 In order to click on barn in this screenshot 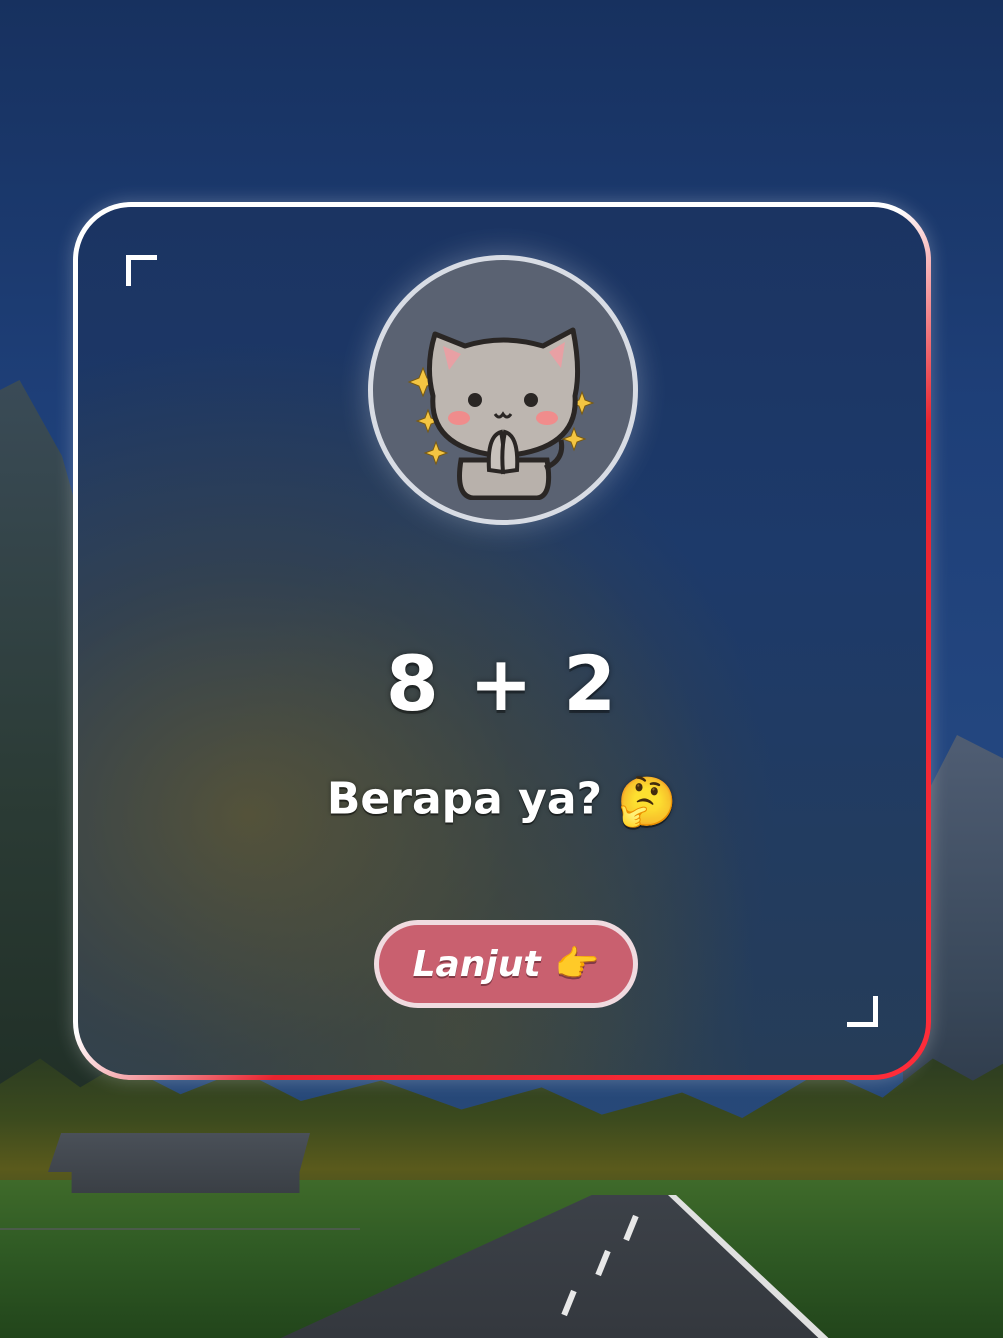, I will do `click(179, 1163)`.